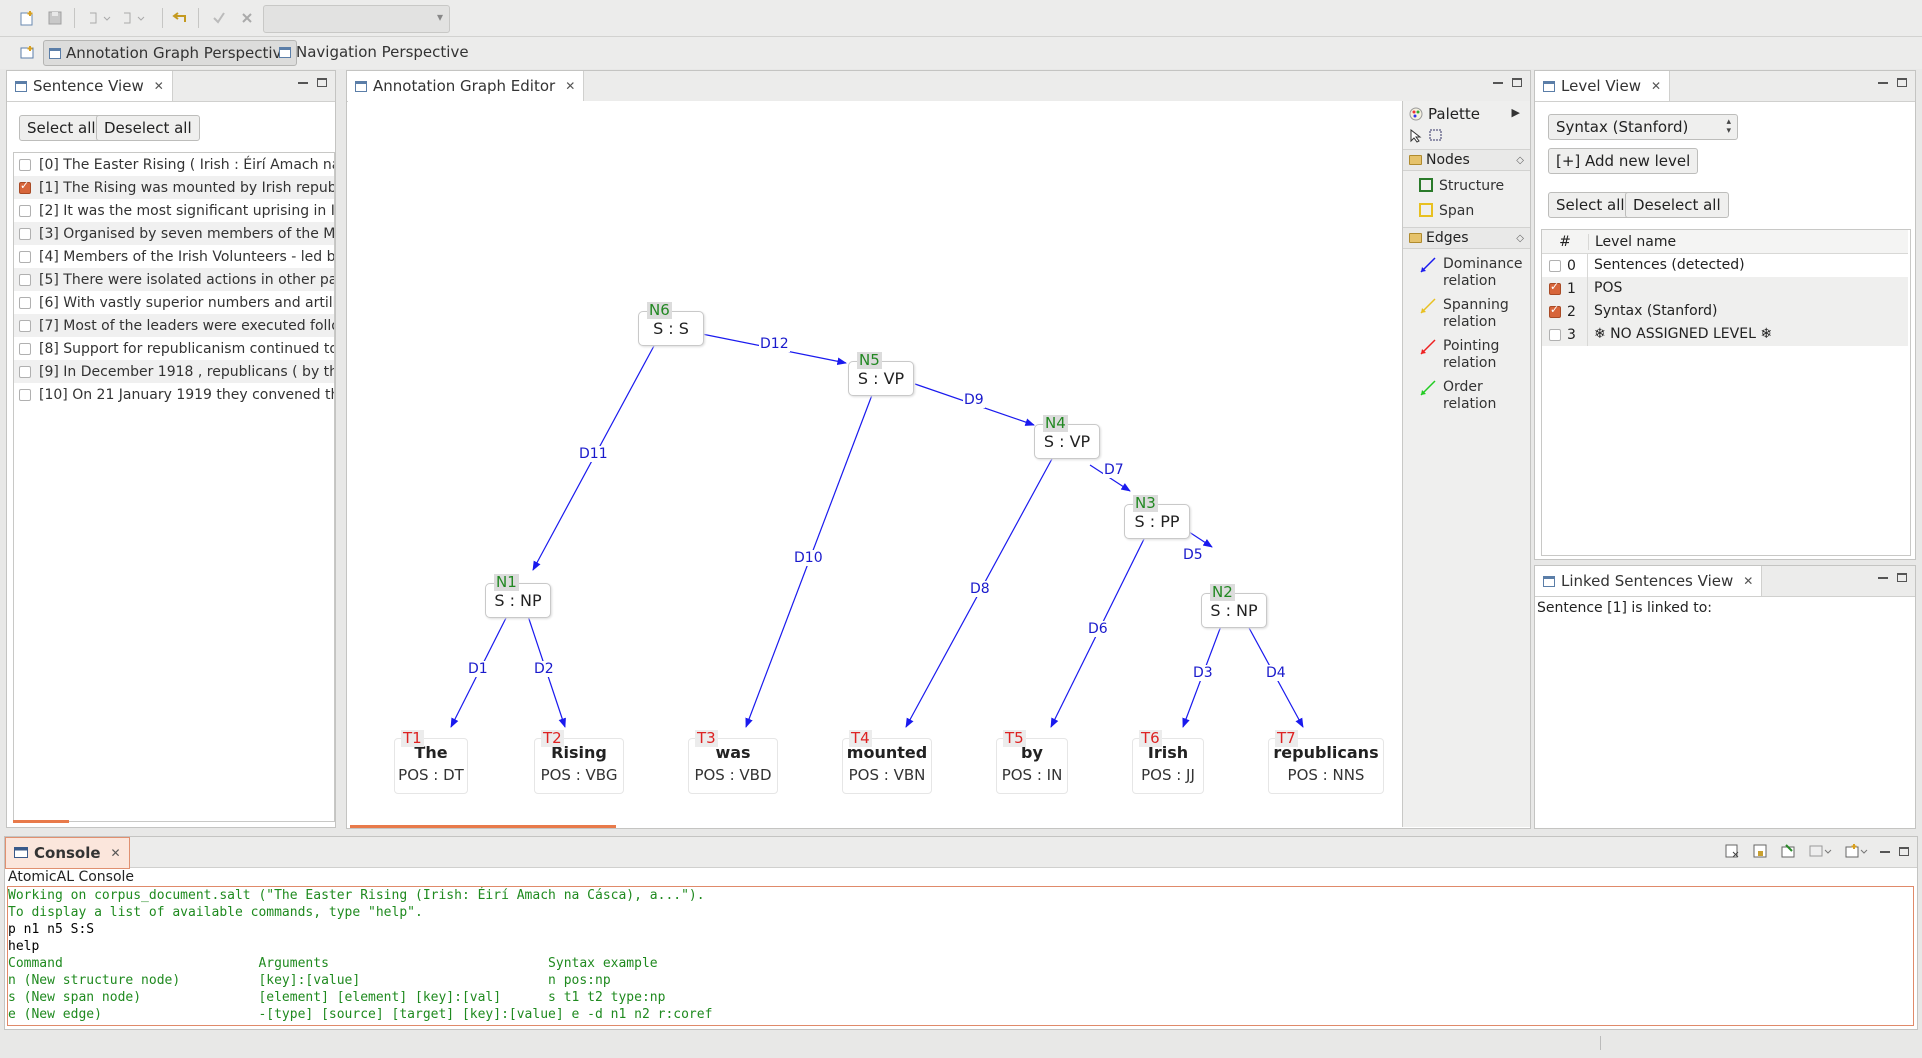 This screenshot has width=1922, height=1058. I want to click on scroll-lock-icon, so click(1760, 851).